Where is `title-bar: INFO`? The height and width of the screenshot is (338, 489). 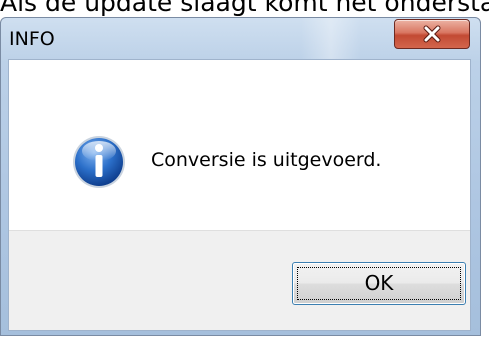
title-bar: INFO is located at coordinates (240, 38).